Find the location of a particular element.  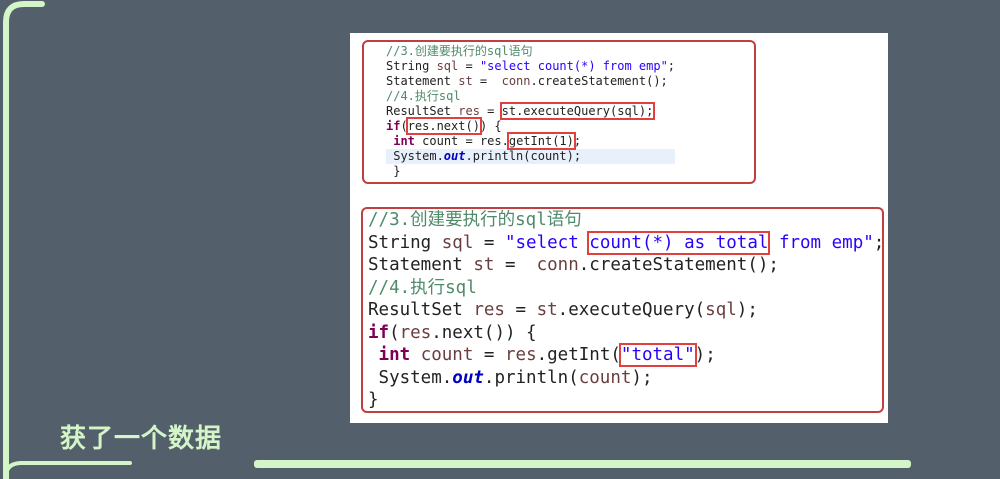

code-token: .println(count); is located at coordinates (523, 156).